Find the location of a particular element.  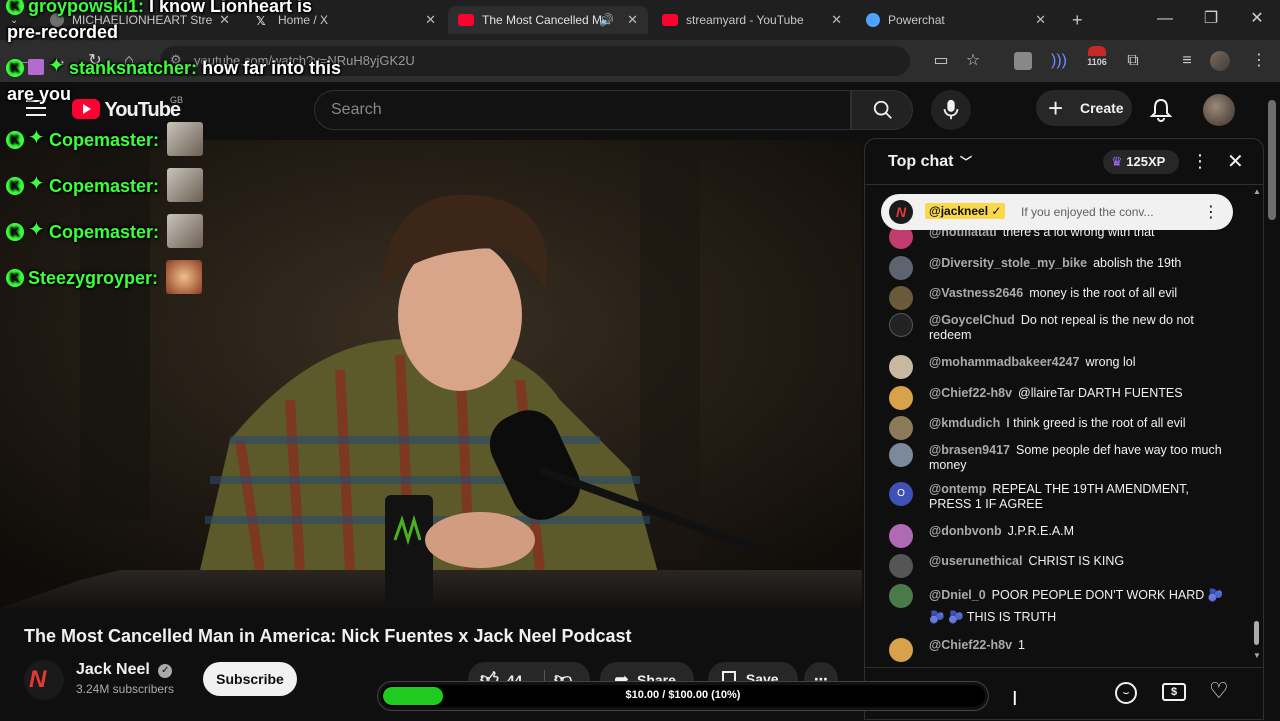

audio-playing-icon: 🔊 is located at coordinates (606, 20).